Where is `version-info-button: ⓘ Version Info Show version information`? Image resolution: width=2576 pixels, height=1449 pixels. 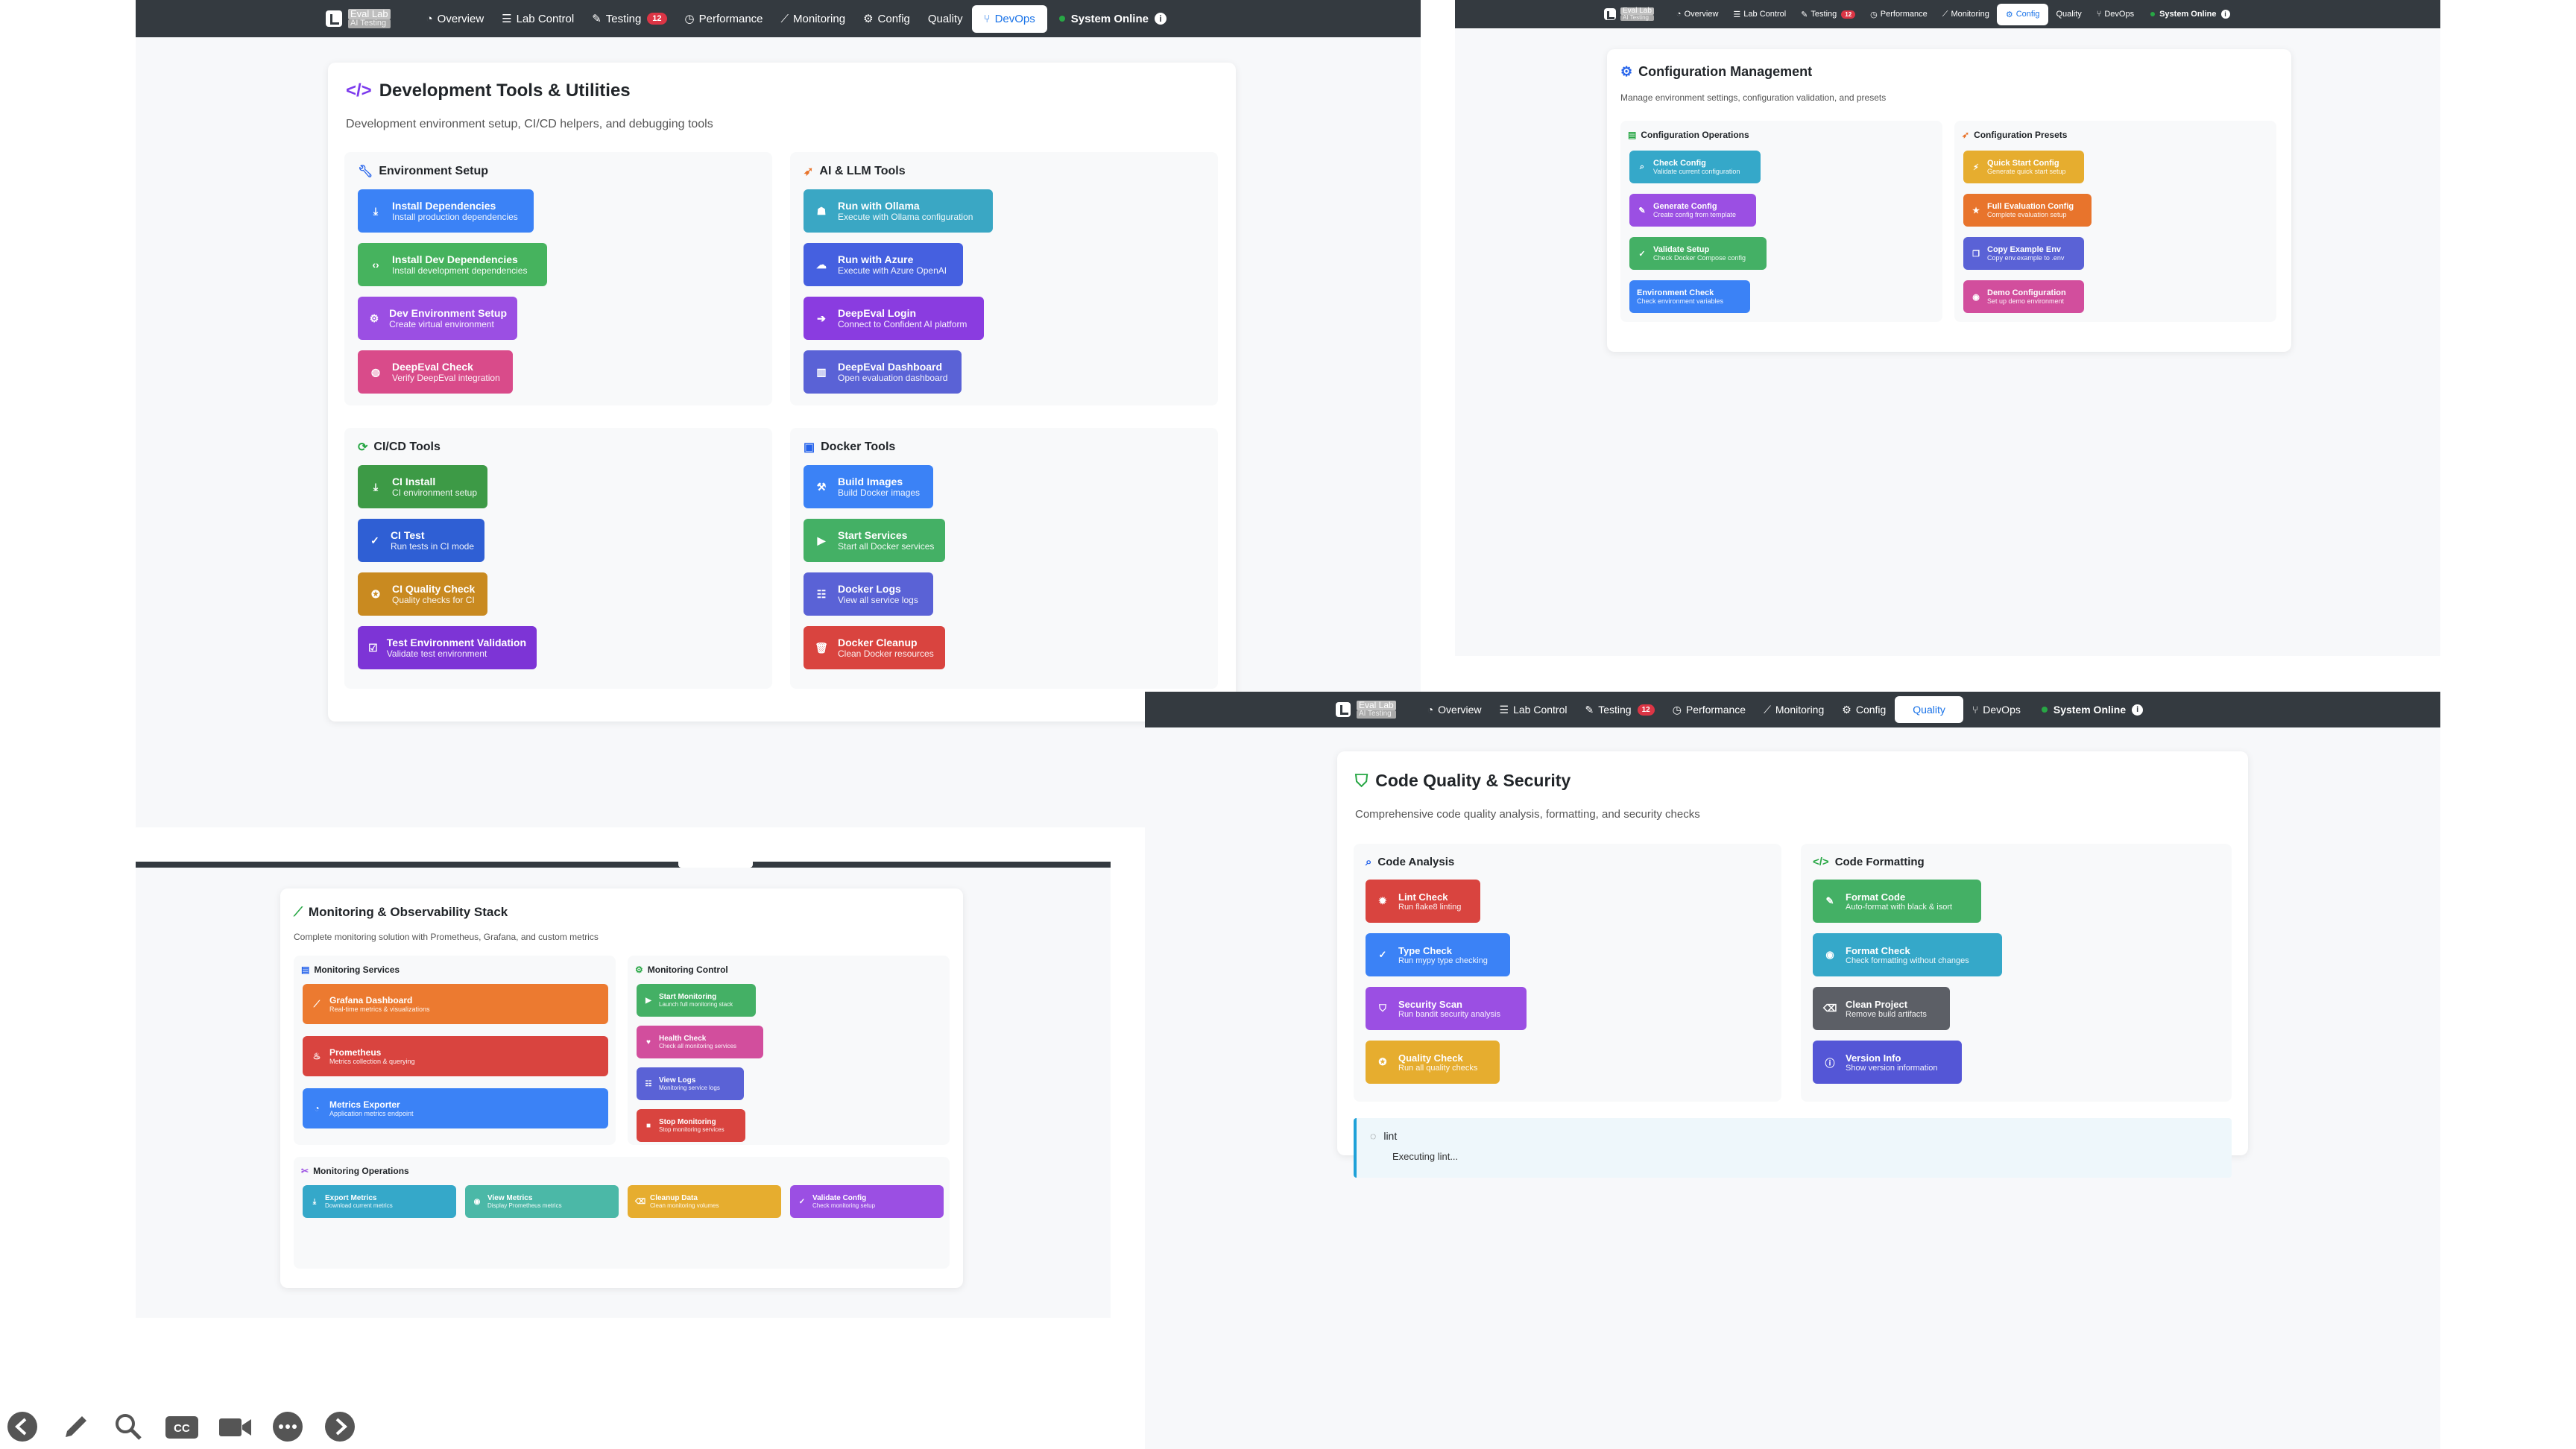 version-info-button: ⓘ Version Info Show version information is located at coordinates (1888, 1062).